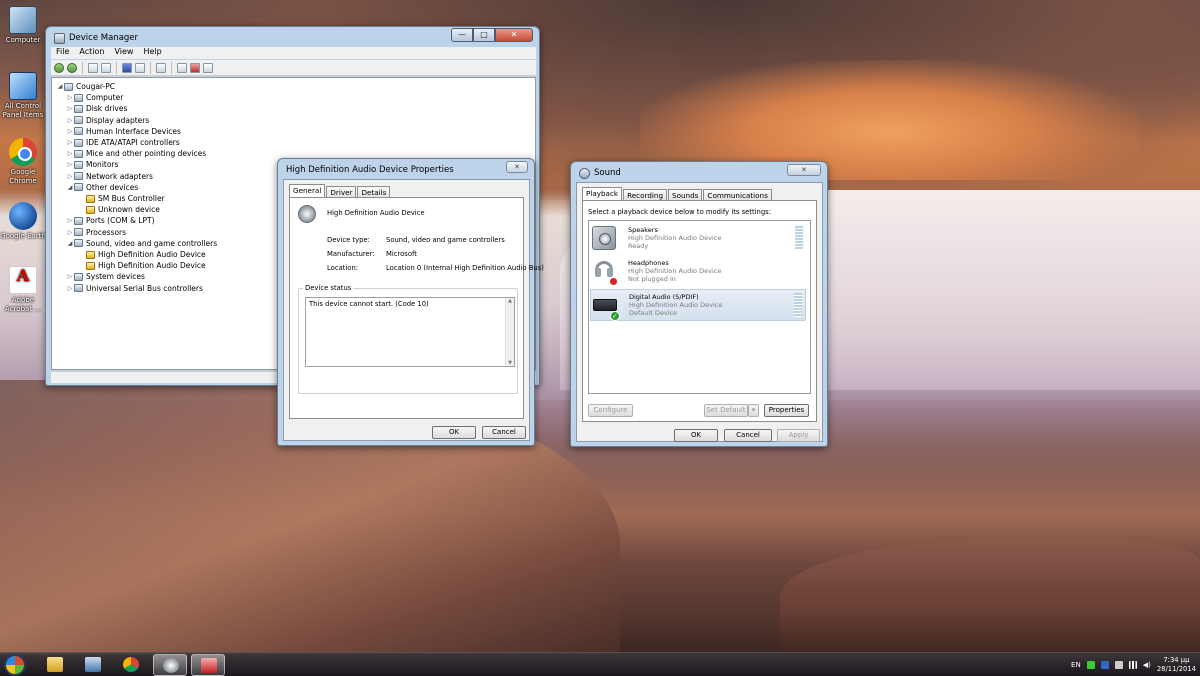 The width and height of the screenshot is (1200, 676). Describe the element at coordinates (152, 243) in the screenshot. I see `tree-item-label: Sound, video and game controllers` at that location.